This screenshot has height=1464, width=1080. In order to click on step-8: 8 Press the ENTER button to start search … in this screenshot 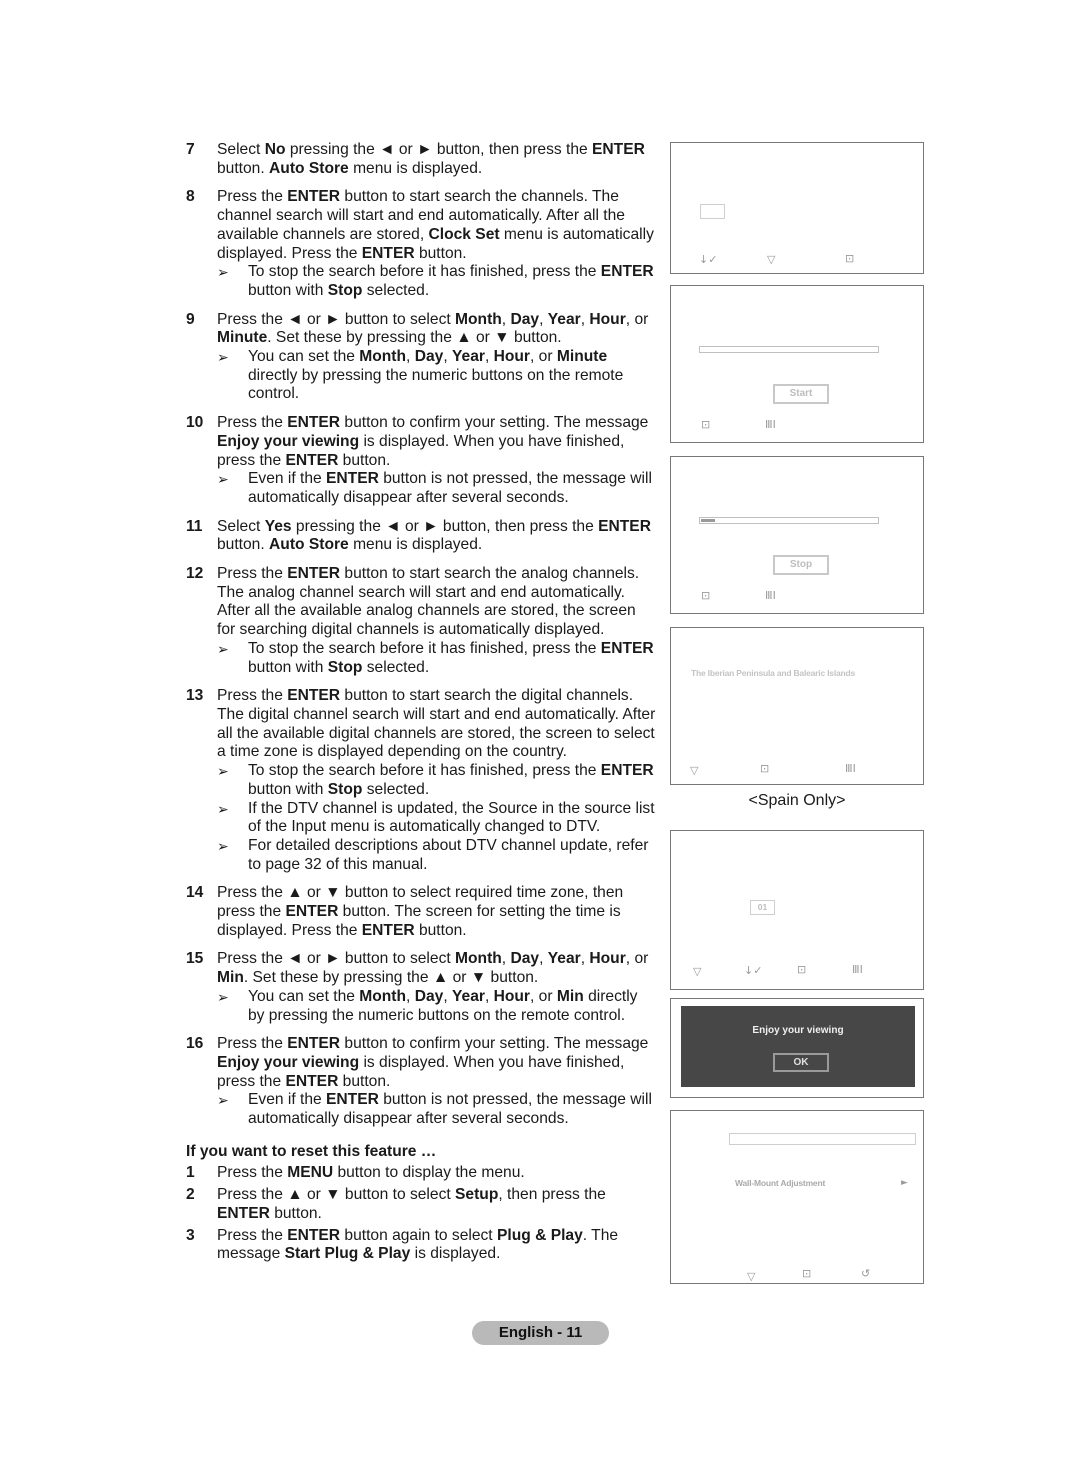, I will do `click(421, 244)`.